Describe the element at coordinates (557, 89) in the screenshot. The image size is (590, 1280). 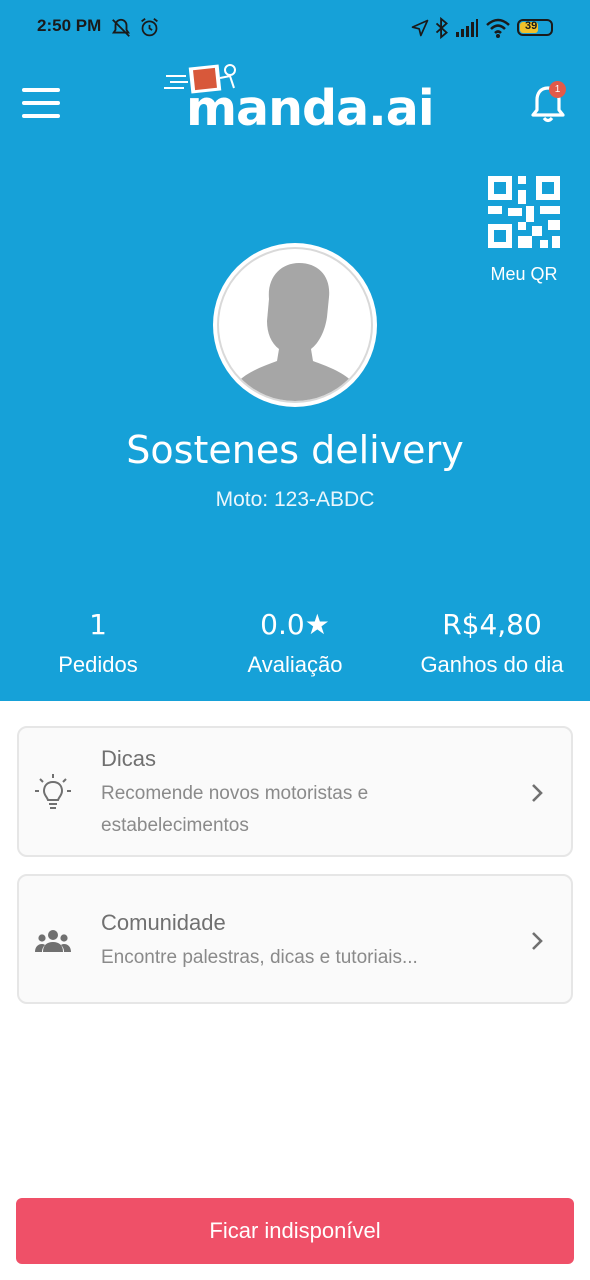
I see `notification-badge: 1` at that location.